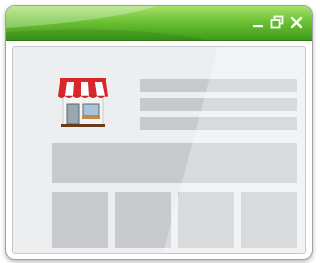  I want to click on title-bar, so click(159, 23).